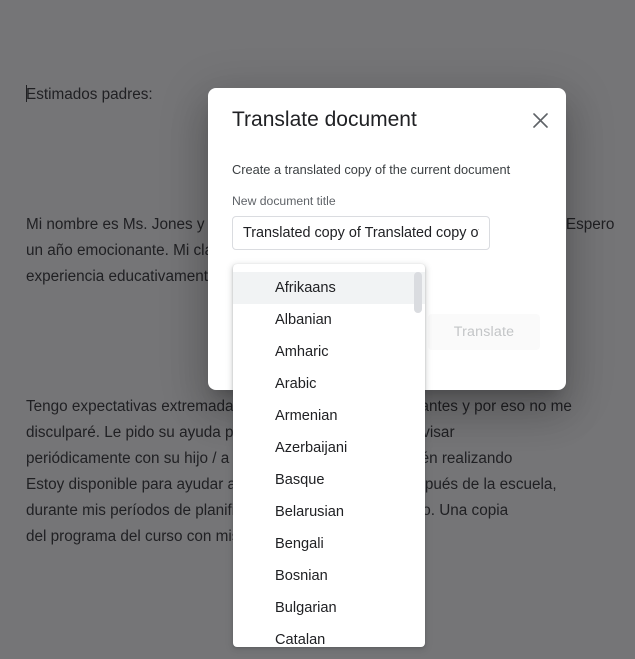  What do you see at coordinates (329, 384) in the screenshot?
I see `language-option: Arabic` at bounding box center [329, 384].